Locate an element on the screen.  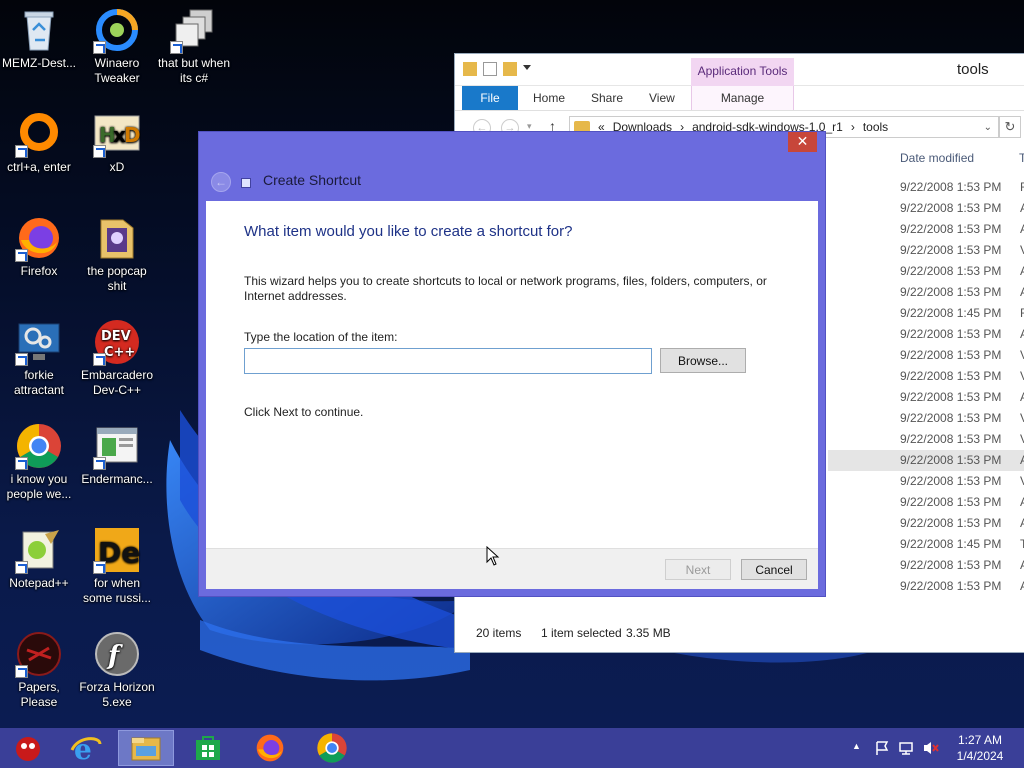
svg-text: C++ is located at coordinates (119, 352).